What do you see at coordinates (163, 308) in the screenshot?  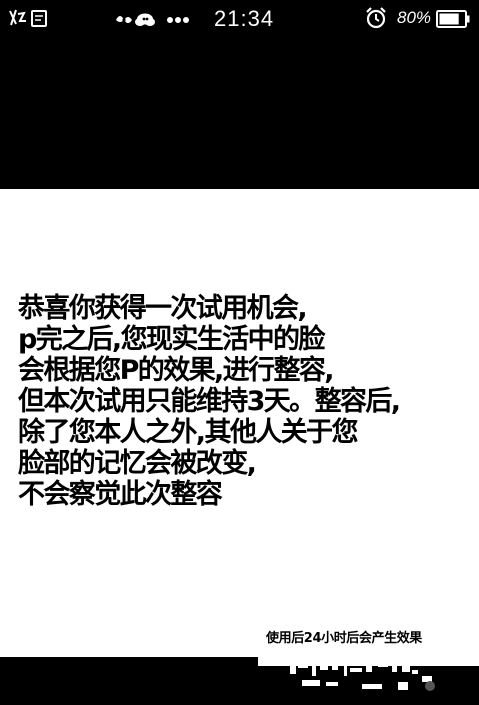 I see `message-line: 恭喜你获得一次试用机会,` at bounding box center [163, 308].